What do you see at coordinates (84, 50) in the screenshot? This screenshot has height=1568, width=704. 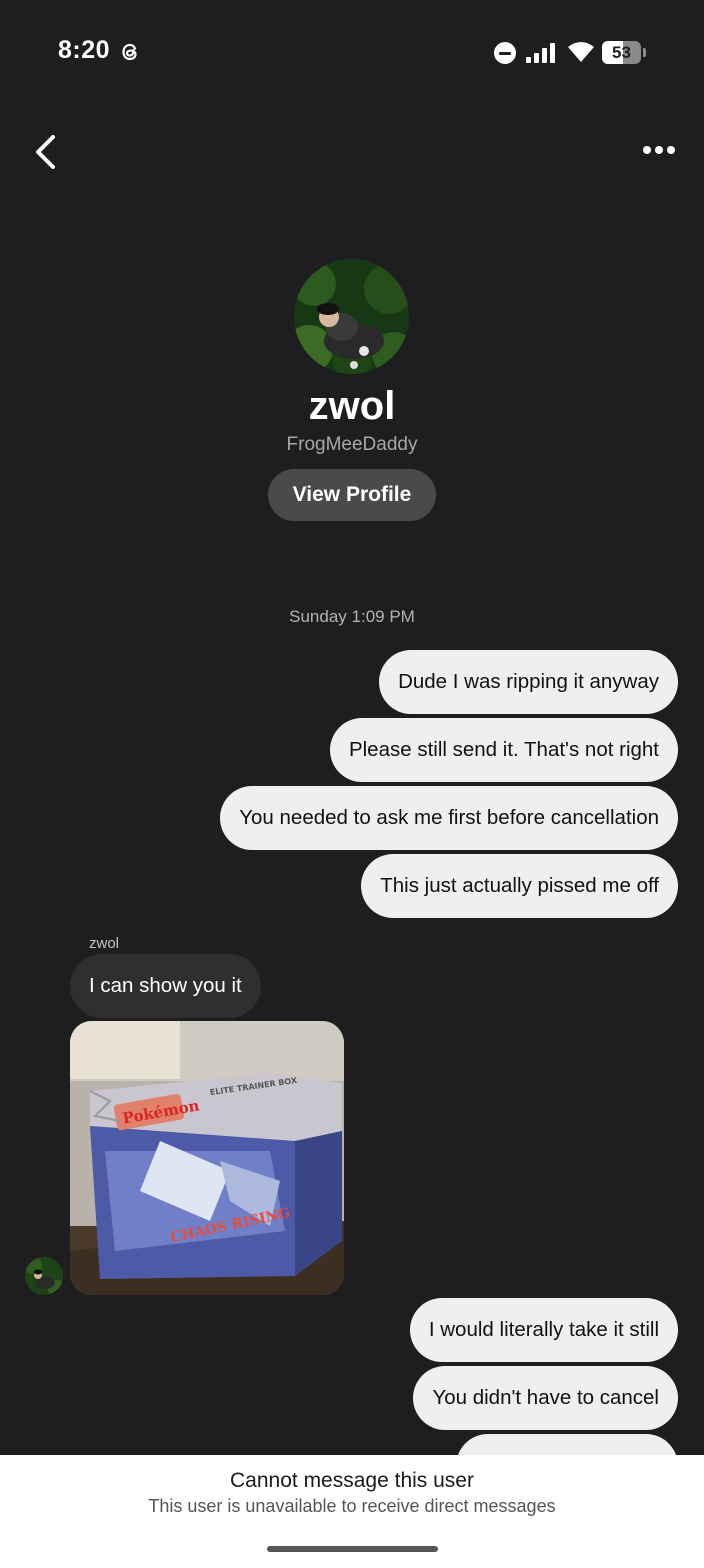 I see `status-time: 8:20` at bounding box center [84, 50].